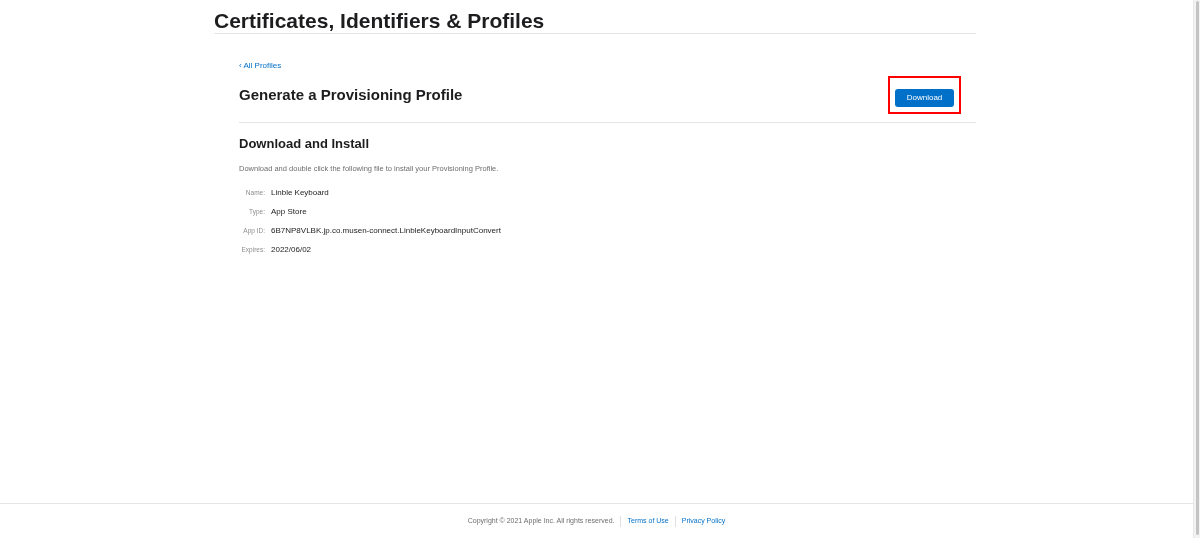  Describe the element at coordinates (386, 231) in the screenshot. I see `detail-value: 6B7NP8VLBK.jp.co.musen-connect.LinbleKeyboardInputConvert` at that location.